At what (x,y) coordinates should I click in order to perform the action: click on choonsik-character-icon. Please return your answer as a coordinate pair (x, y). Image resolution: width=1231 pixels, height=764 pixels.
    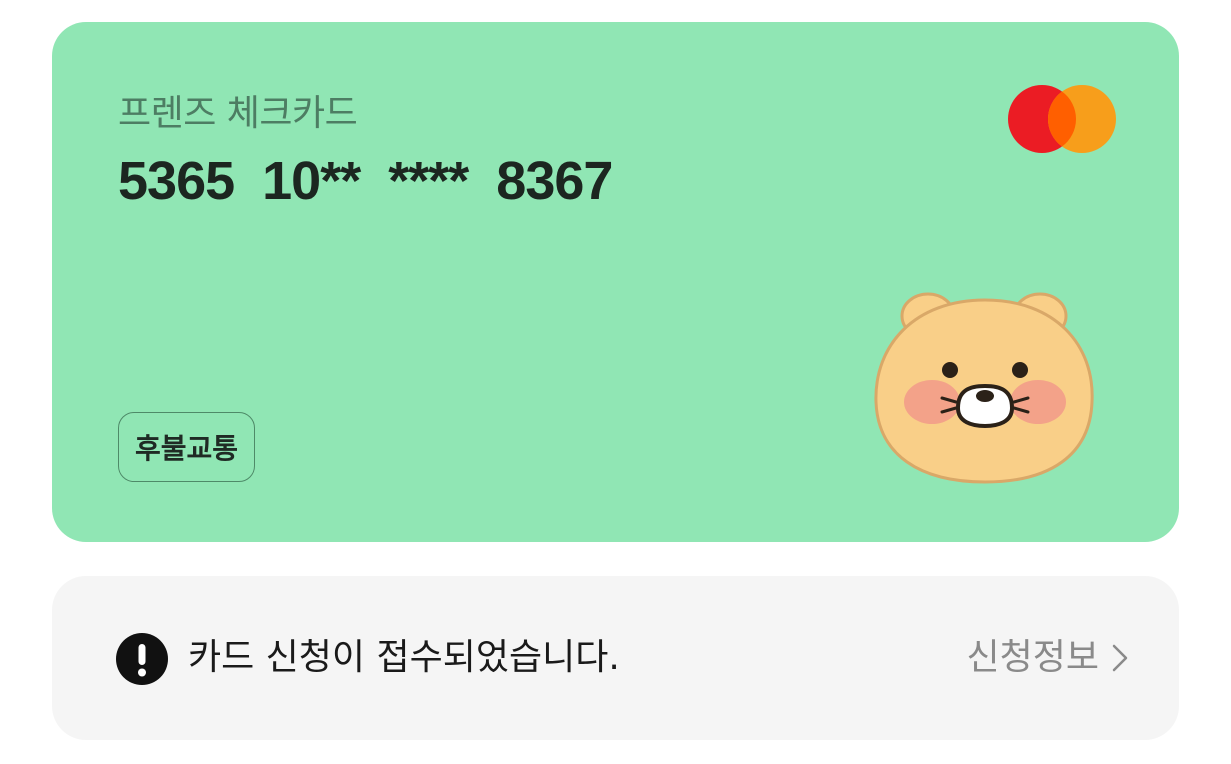
    Looking at the image, I should click on (984, 388).